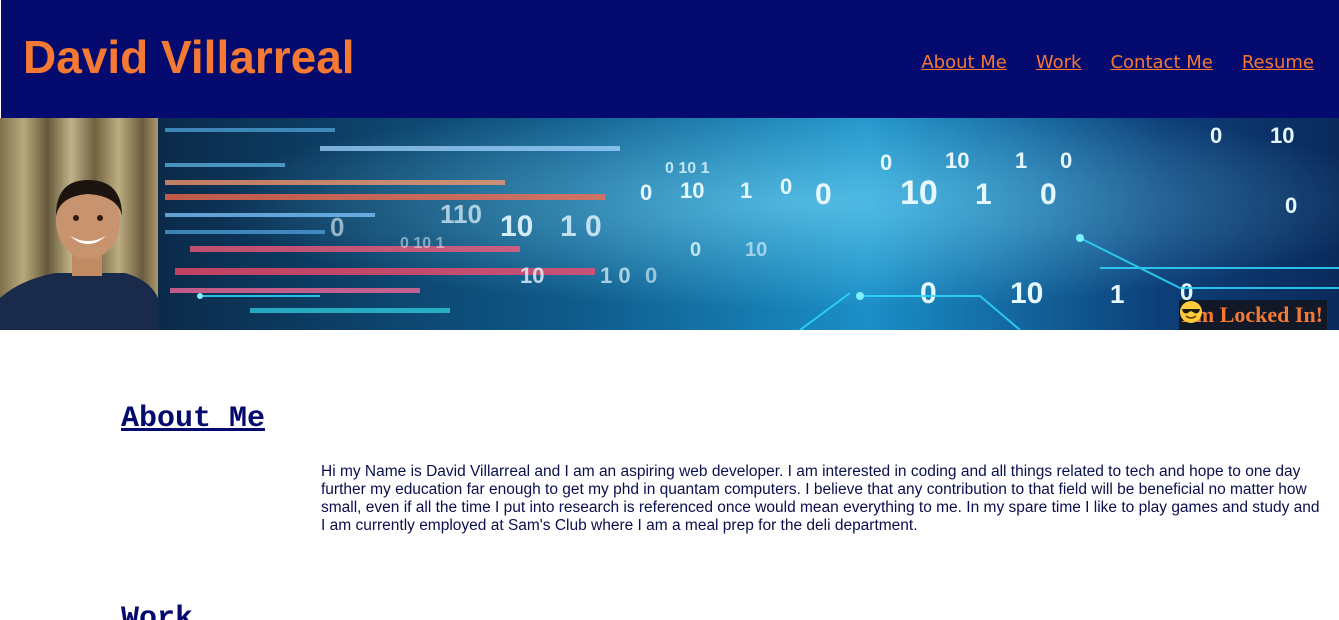  Describe the element at coordinates (157, 611) in the screenshot. I see `work-heading: Work` at that location.